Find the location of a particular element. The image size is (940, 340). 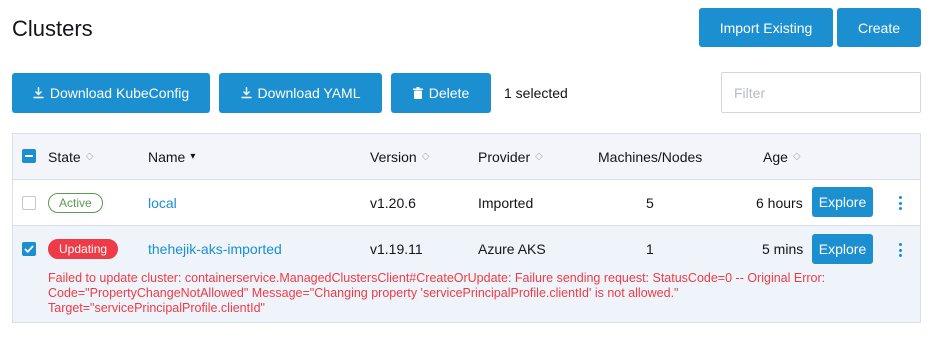

column-header-name: Name ▾ is located at coordinates (171, 157).